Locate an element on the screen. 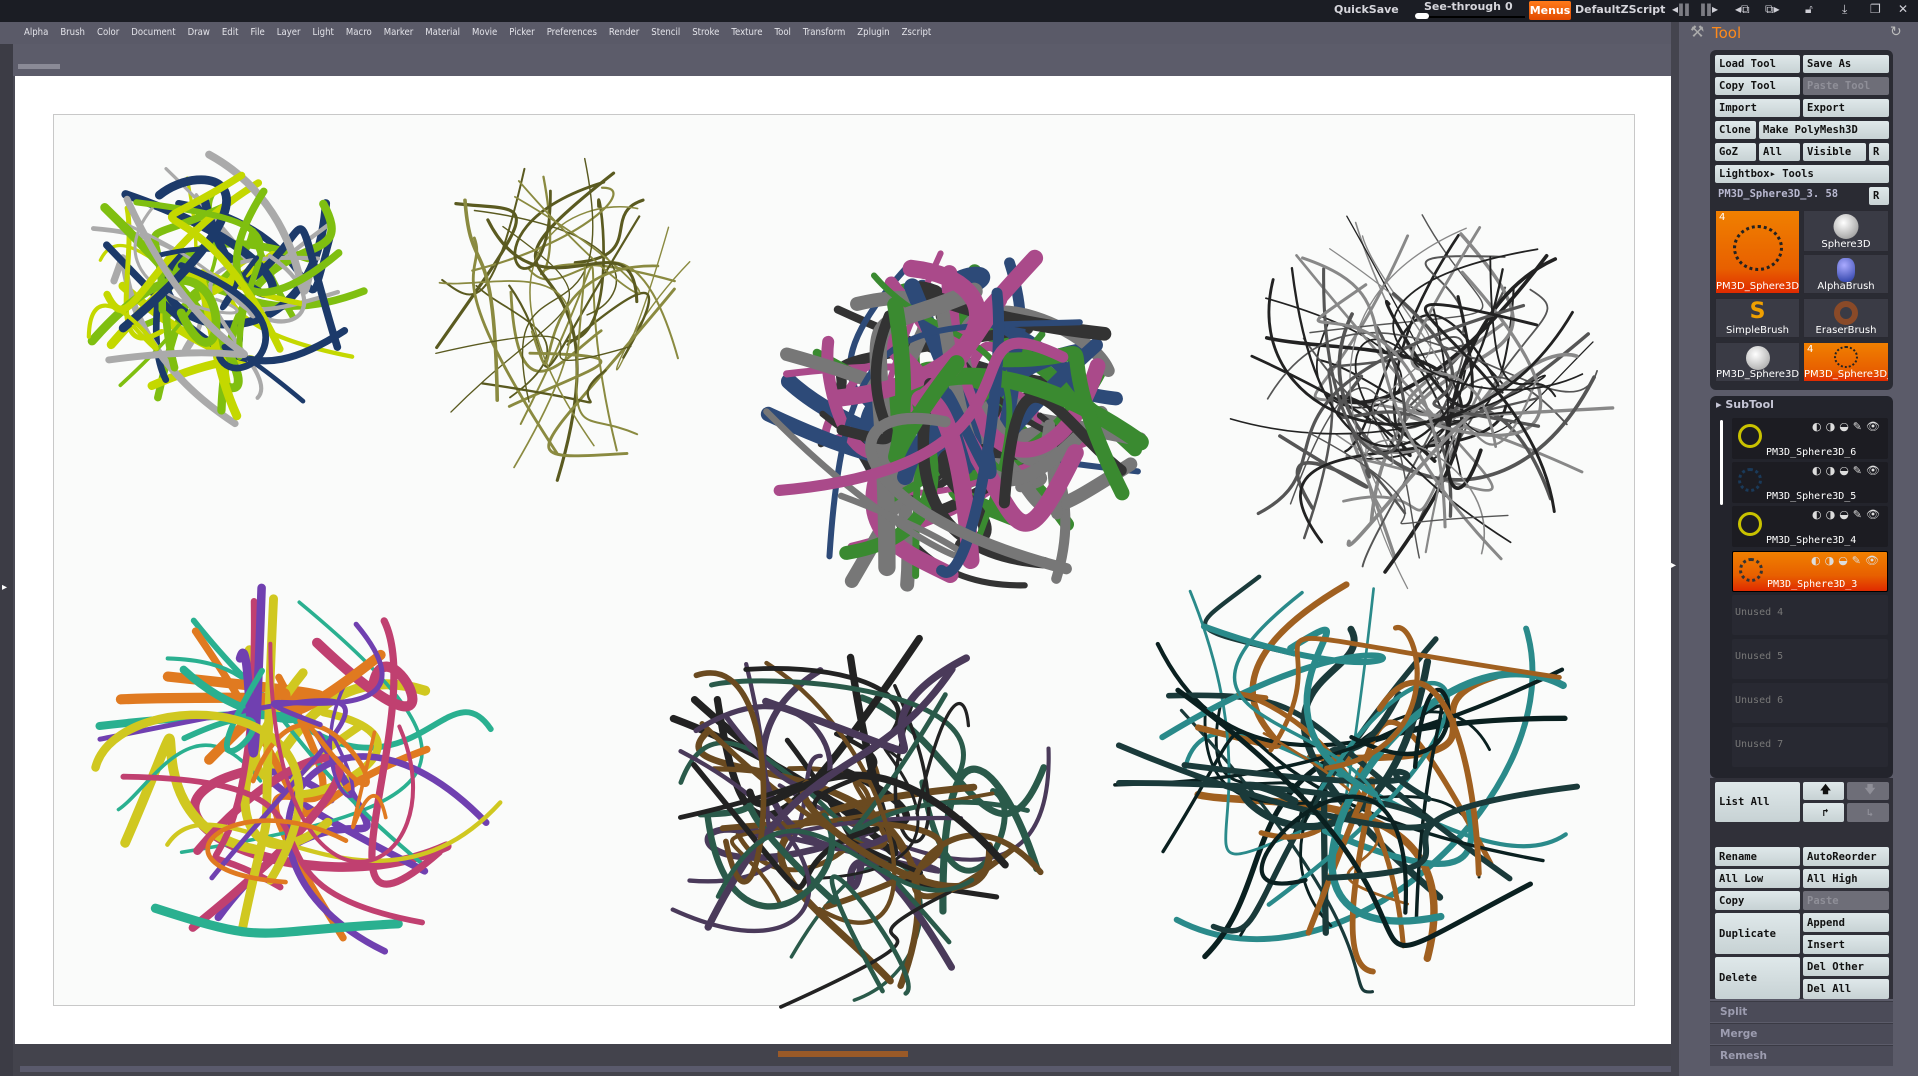 The width and height of the screenshot is (1918, 1076). rainbow-ribbon-sculpture is located at coordinates (297, 769).